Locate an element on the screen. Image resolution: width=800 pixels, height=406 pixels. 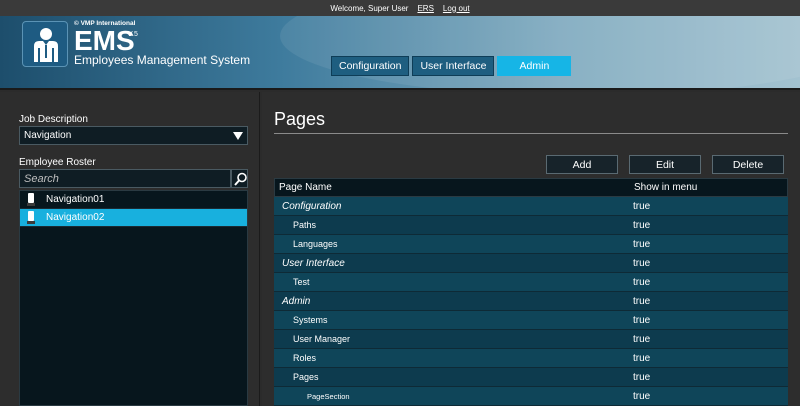
delete-button: Delete is located at coordinates (748, 164).